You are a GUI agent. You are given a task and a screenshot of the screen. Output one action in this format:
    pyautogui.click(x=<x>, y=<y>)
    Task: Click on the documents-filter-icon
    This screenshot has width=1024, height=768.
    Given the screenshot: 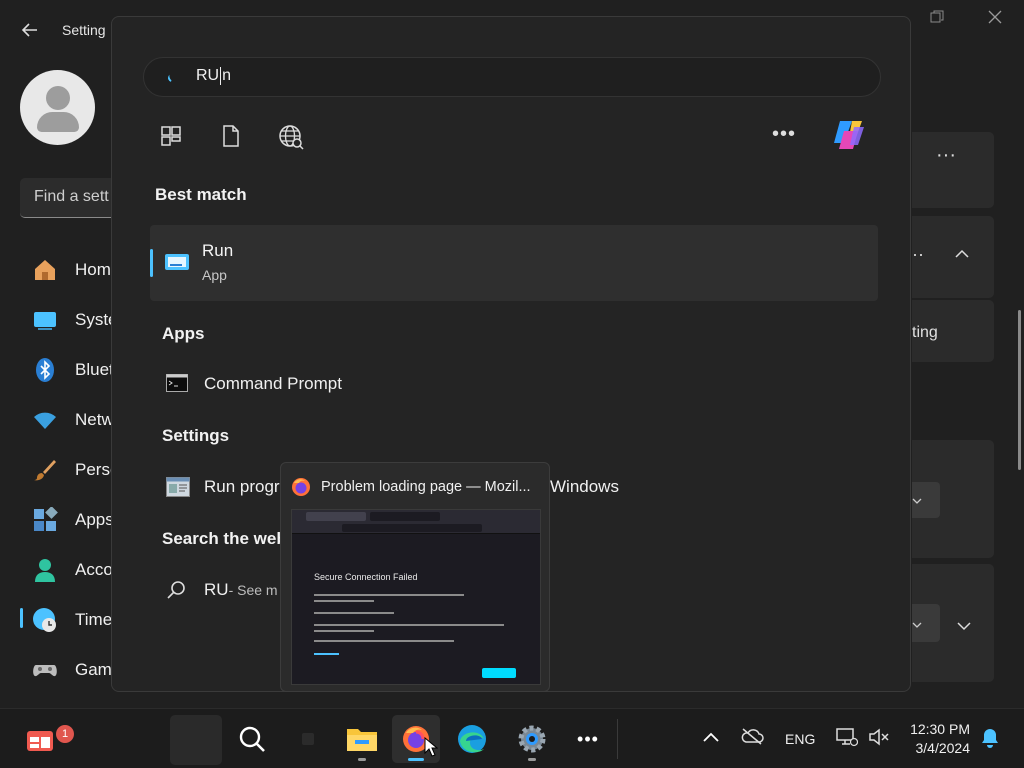 What is the action you would take?
    pyautogui.click(x=231, y=136)
    